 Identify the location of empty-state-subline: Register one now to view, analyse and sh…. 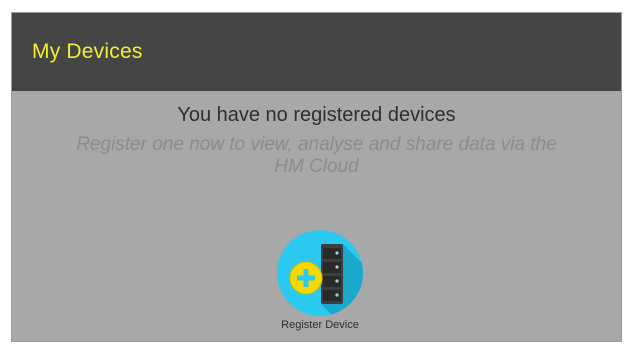
(316, 155).